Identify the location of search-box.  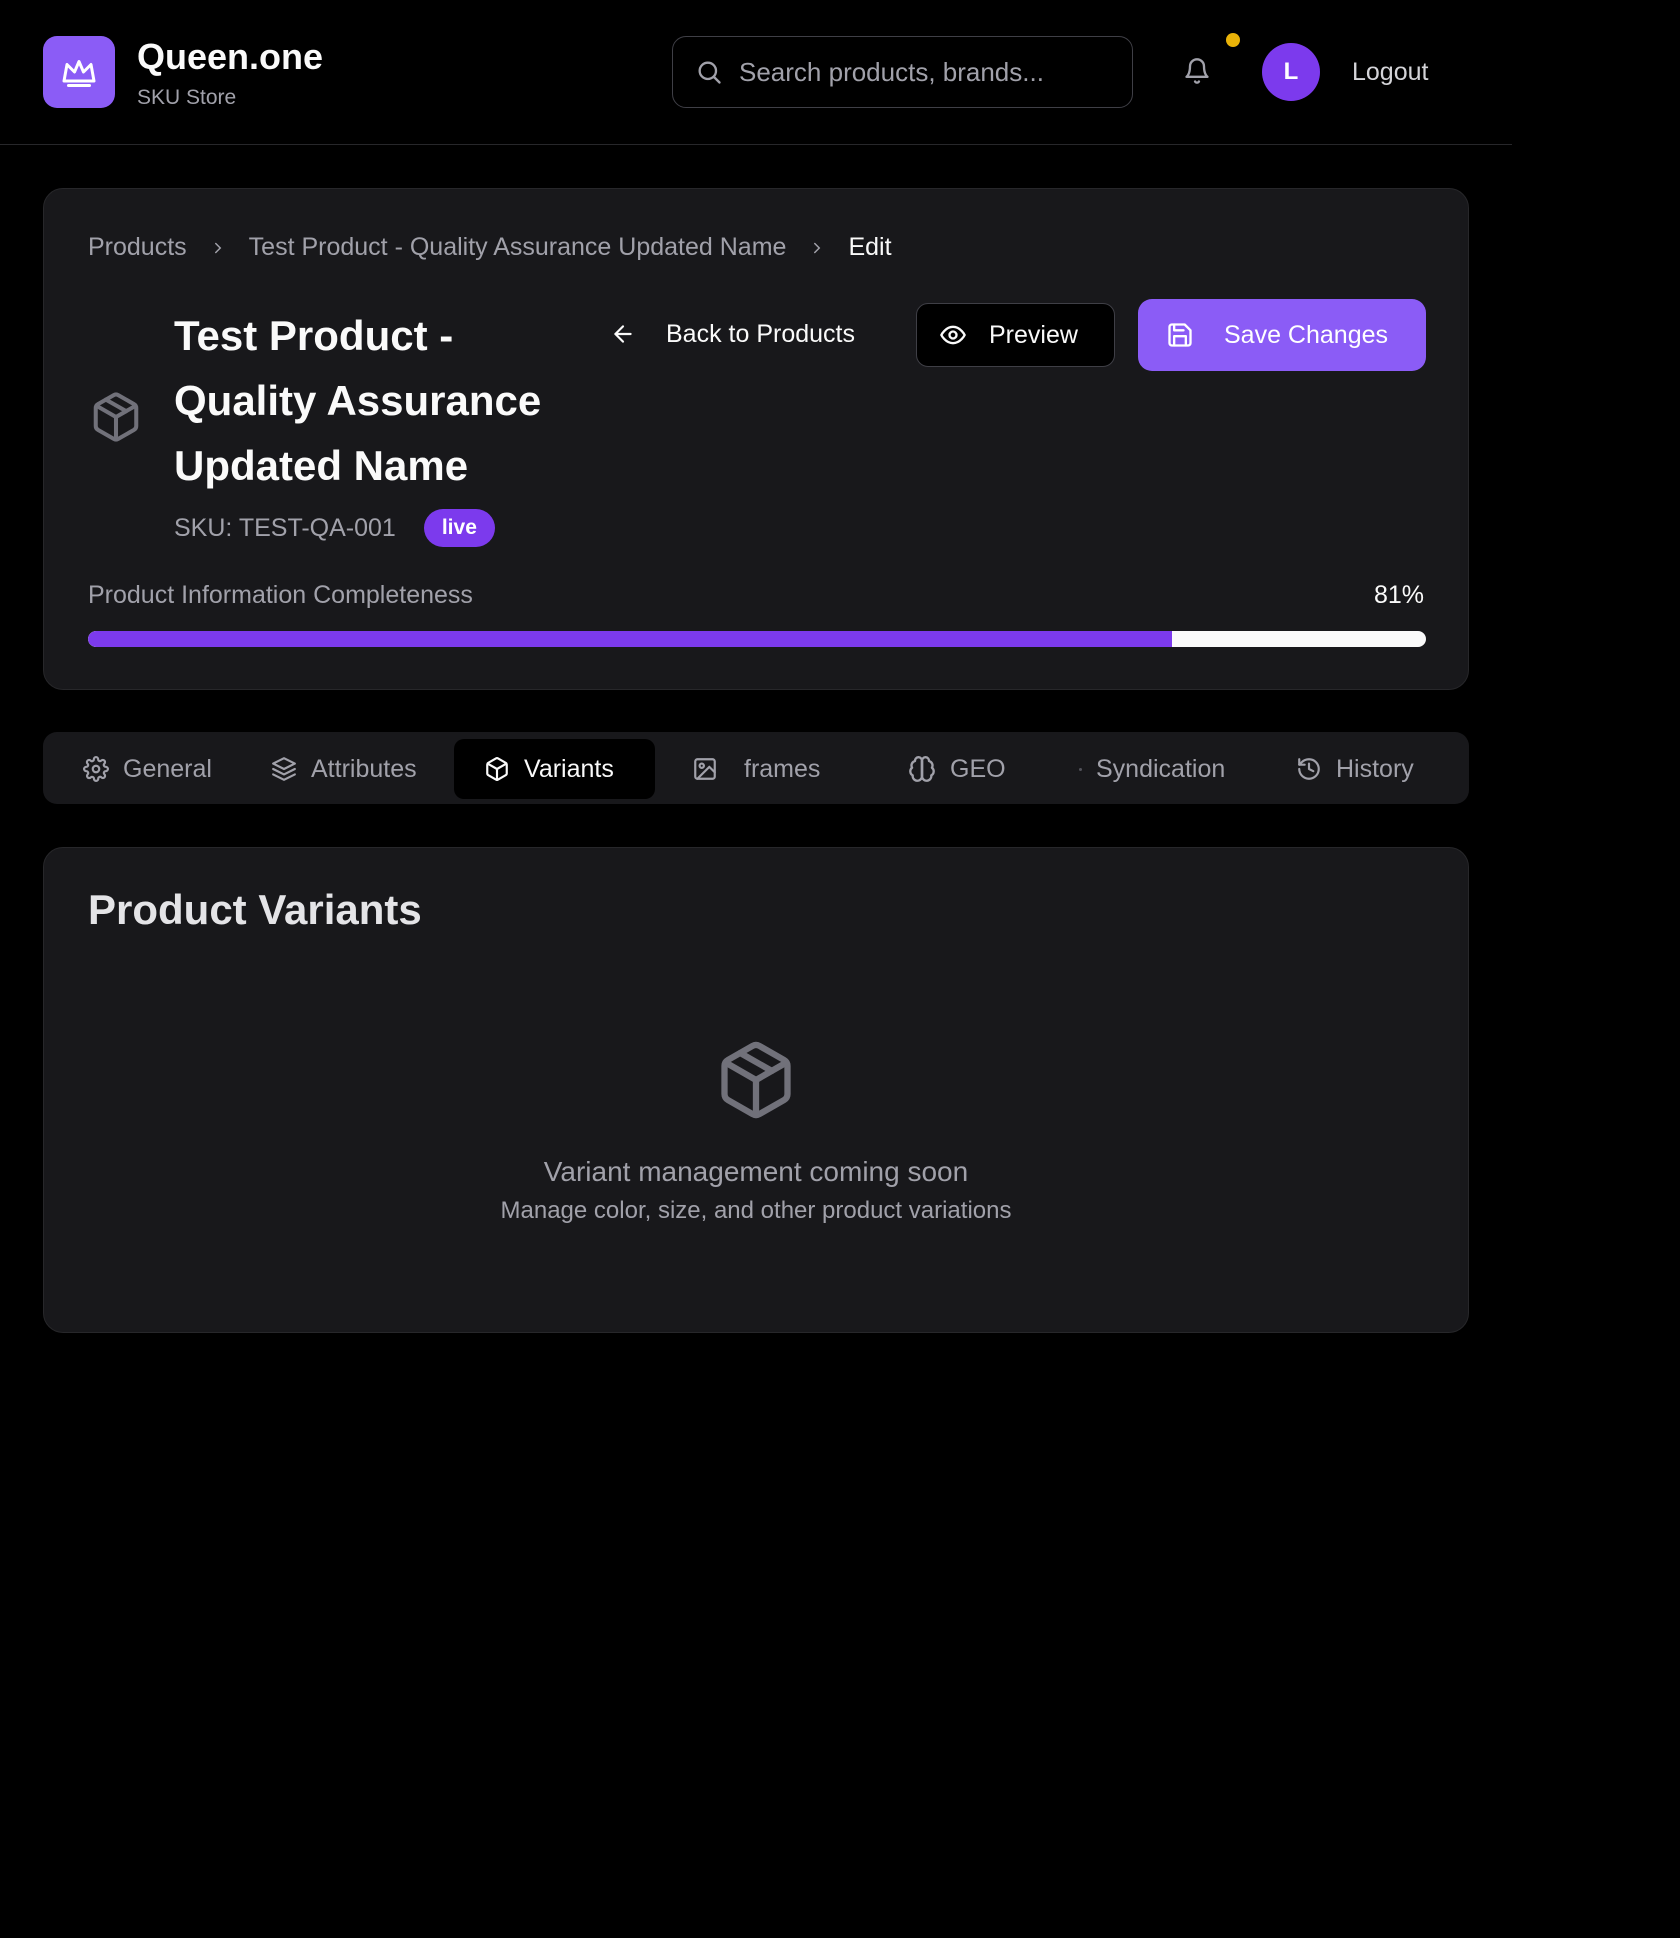
(902, 72).